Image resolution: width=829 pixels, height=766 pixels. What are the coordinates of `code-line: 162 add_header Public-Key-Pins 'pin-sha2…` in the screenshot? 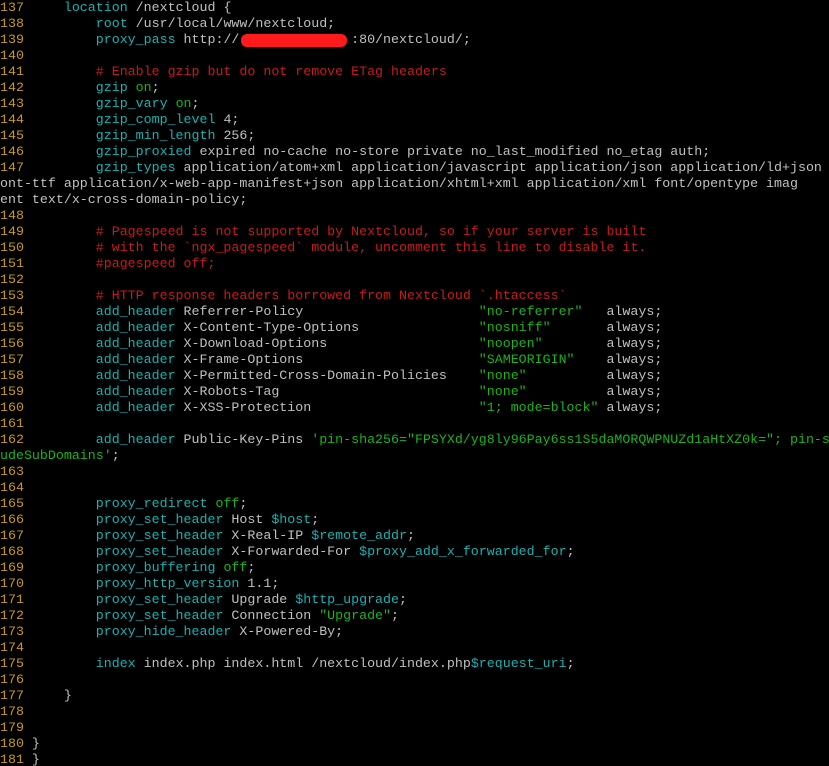 It's located at (414, 440).